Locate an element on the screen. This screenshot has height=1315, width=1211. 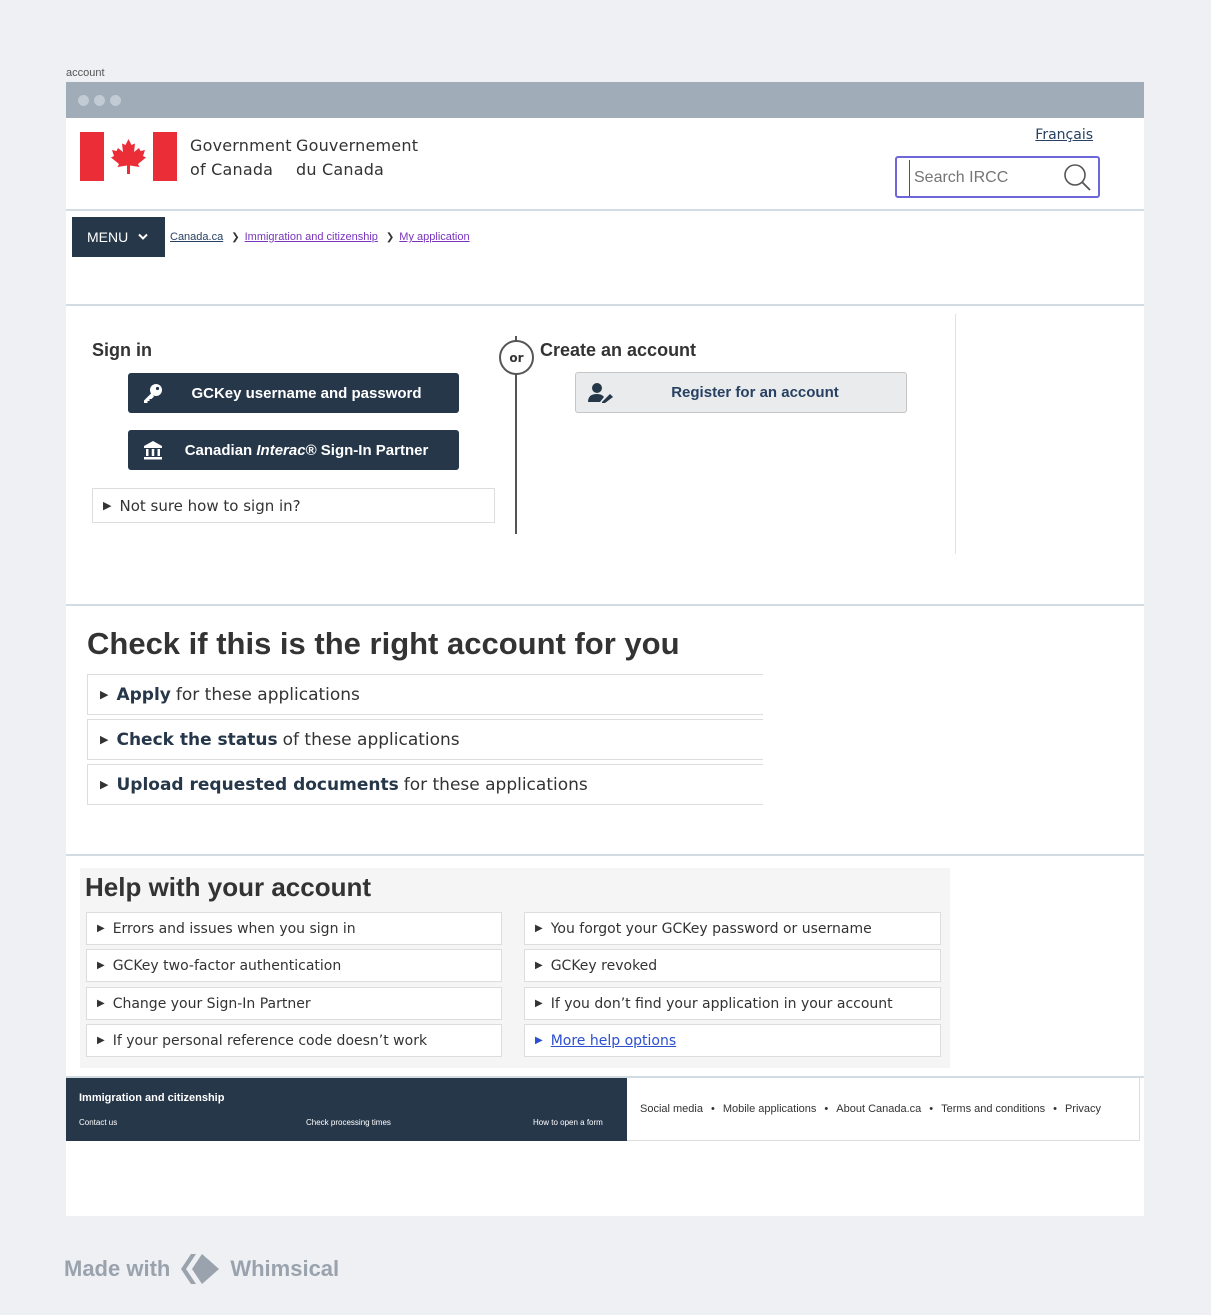
signin-title: Sign in is located at coordinates (122, 350).